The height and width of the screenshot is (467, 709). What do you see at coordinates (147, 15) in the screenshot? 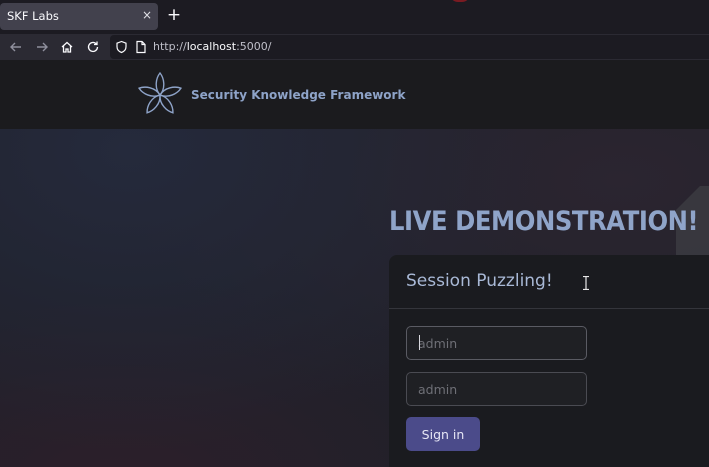
I see `close-tab-icon: ×` at bounding box center [147, 15].